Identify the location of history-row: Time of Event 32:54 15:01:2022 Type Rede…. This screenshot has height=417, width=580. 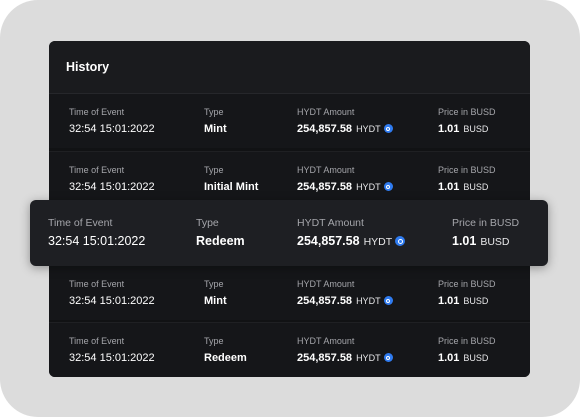
(289, 349).